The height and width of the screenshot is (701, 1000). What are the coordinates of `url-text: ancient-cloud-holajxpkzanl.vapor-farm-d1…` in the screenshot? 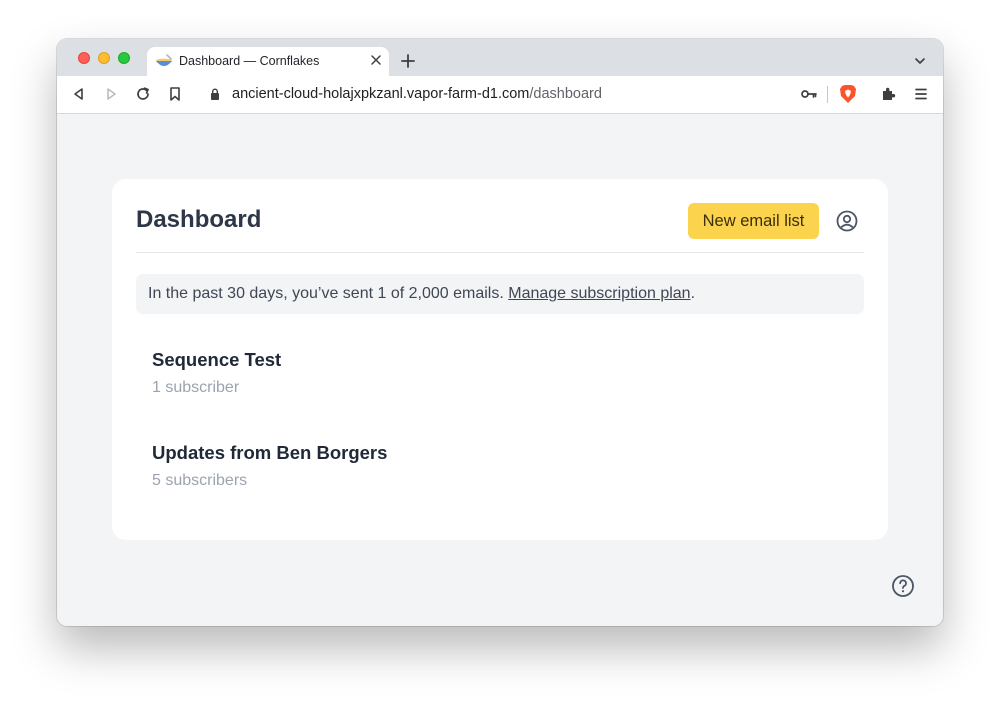 It's located at (417, 94).